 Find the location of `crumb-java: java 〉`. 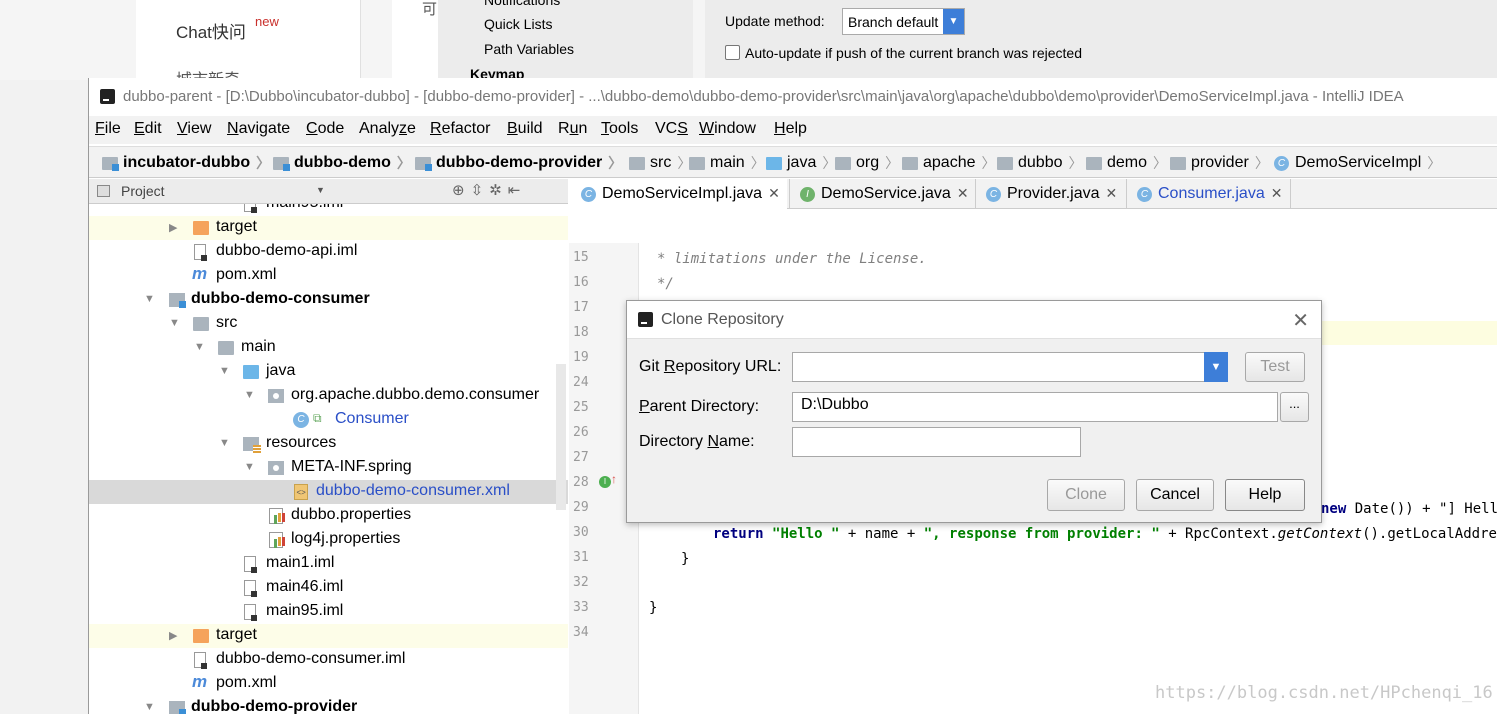

crumb-java: java 〉 is located at coordinates (801, 163).